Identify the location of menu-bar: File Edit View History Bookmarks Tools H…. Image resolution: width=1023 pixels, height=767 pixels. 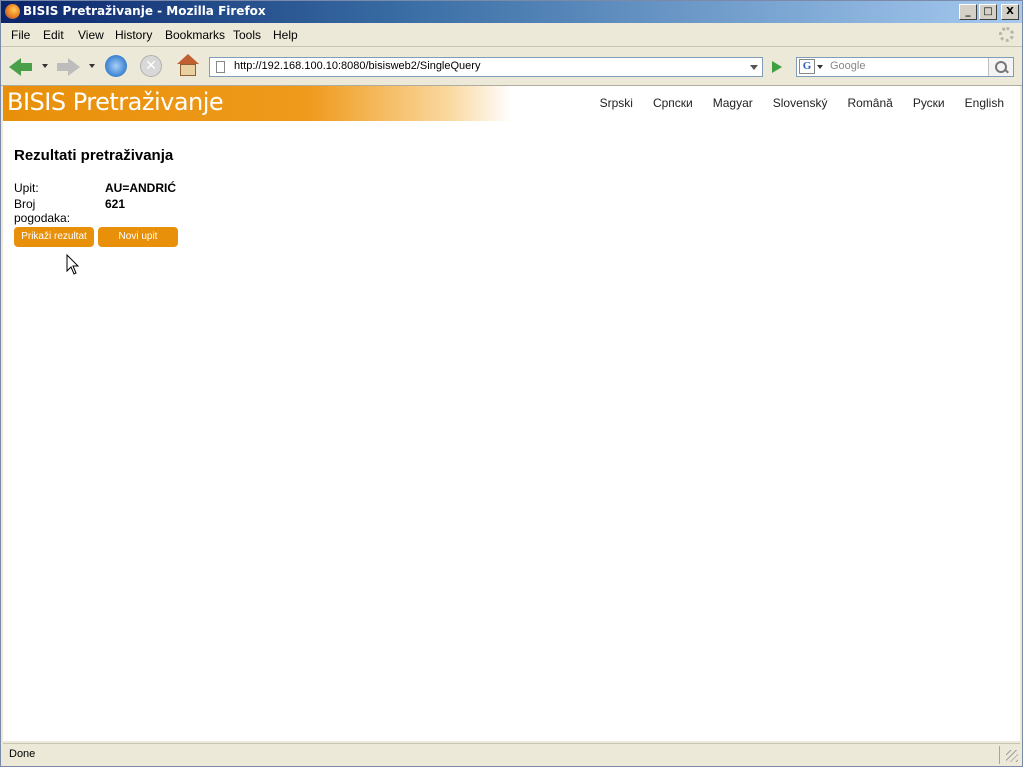
(511, 35).